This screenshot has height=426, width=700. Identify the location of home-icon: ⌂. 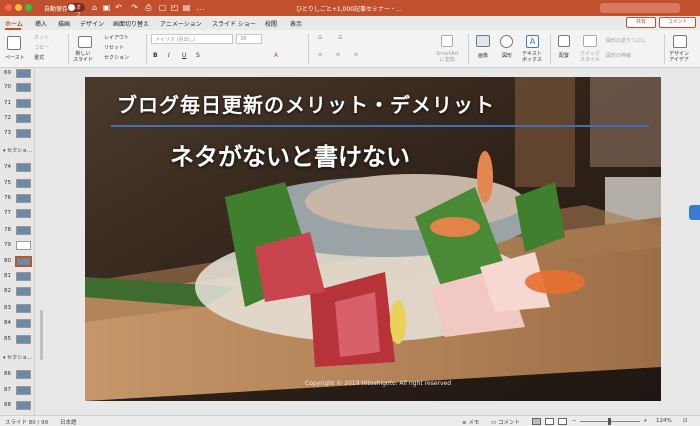
(94, 7).